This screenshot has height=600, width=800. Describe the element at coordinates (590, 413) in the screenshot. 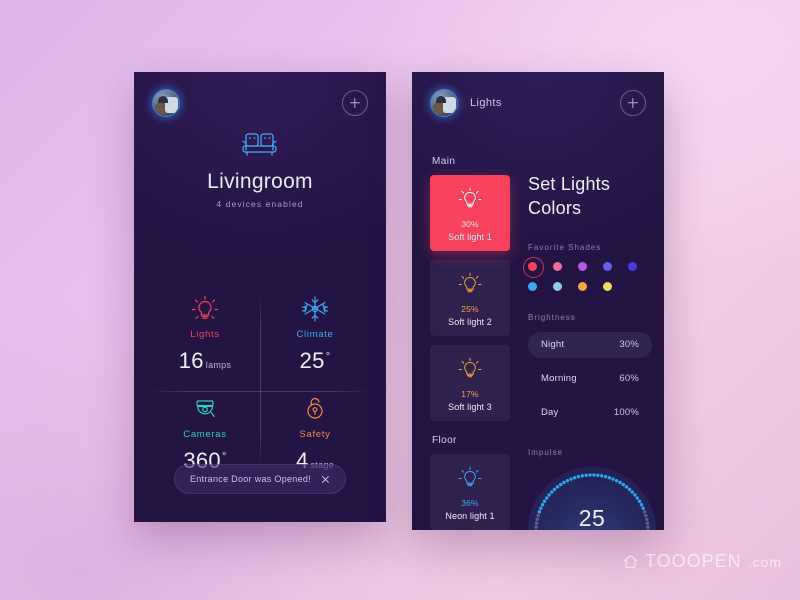

I see `brightness-option-day: Day 100%` at that location.